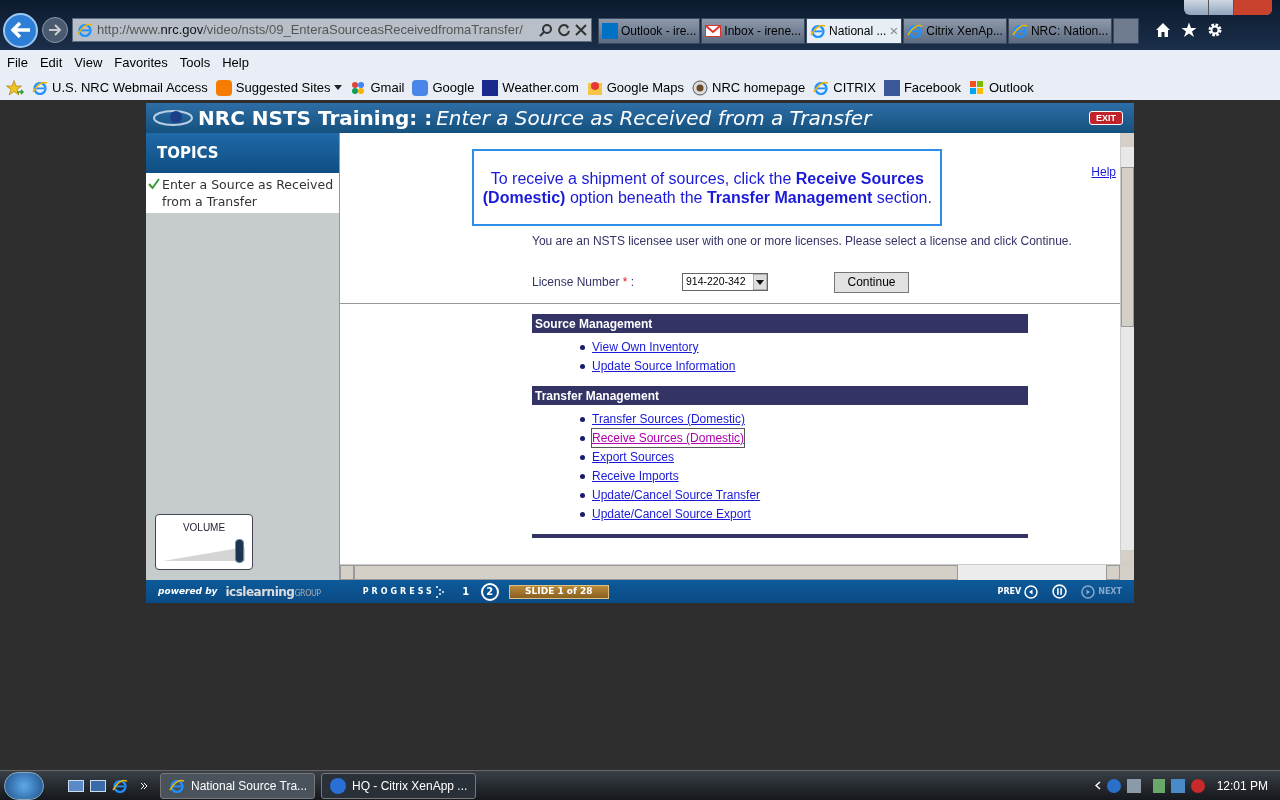 The width and height of the screenshot is (1280, 800). What do you see at coordinates (242, 153) in the screenshot?
I see `topics-heading: TOPICS` at bounding box center [242, 153].